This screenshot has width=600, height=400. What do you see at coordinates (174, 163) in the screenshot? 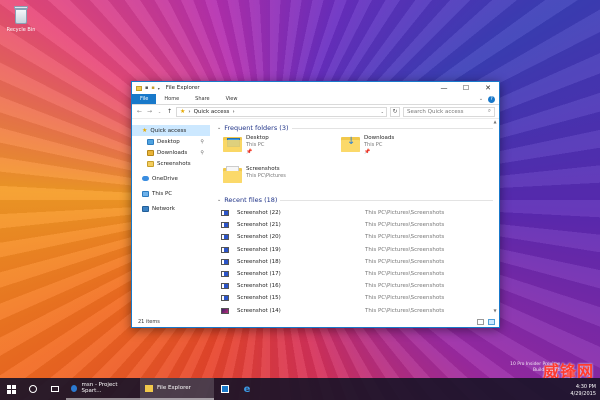
I see `nav-item-label: Screenshots` at bounding box center [174, 163].